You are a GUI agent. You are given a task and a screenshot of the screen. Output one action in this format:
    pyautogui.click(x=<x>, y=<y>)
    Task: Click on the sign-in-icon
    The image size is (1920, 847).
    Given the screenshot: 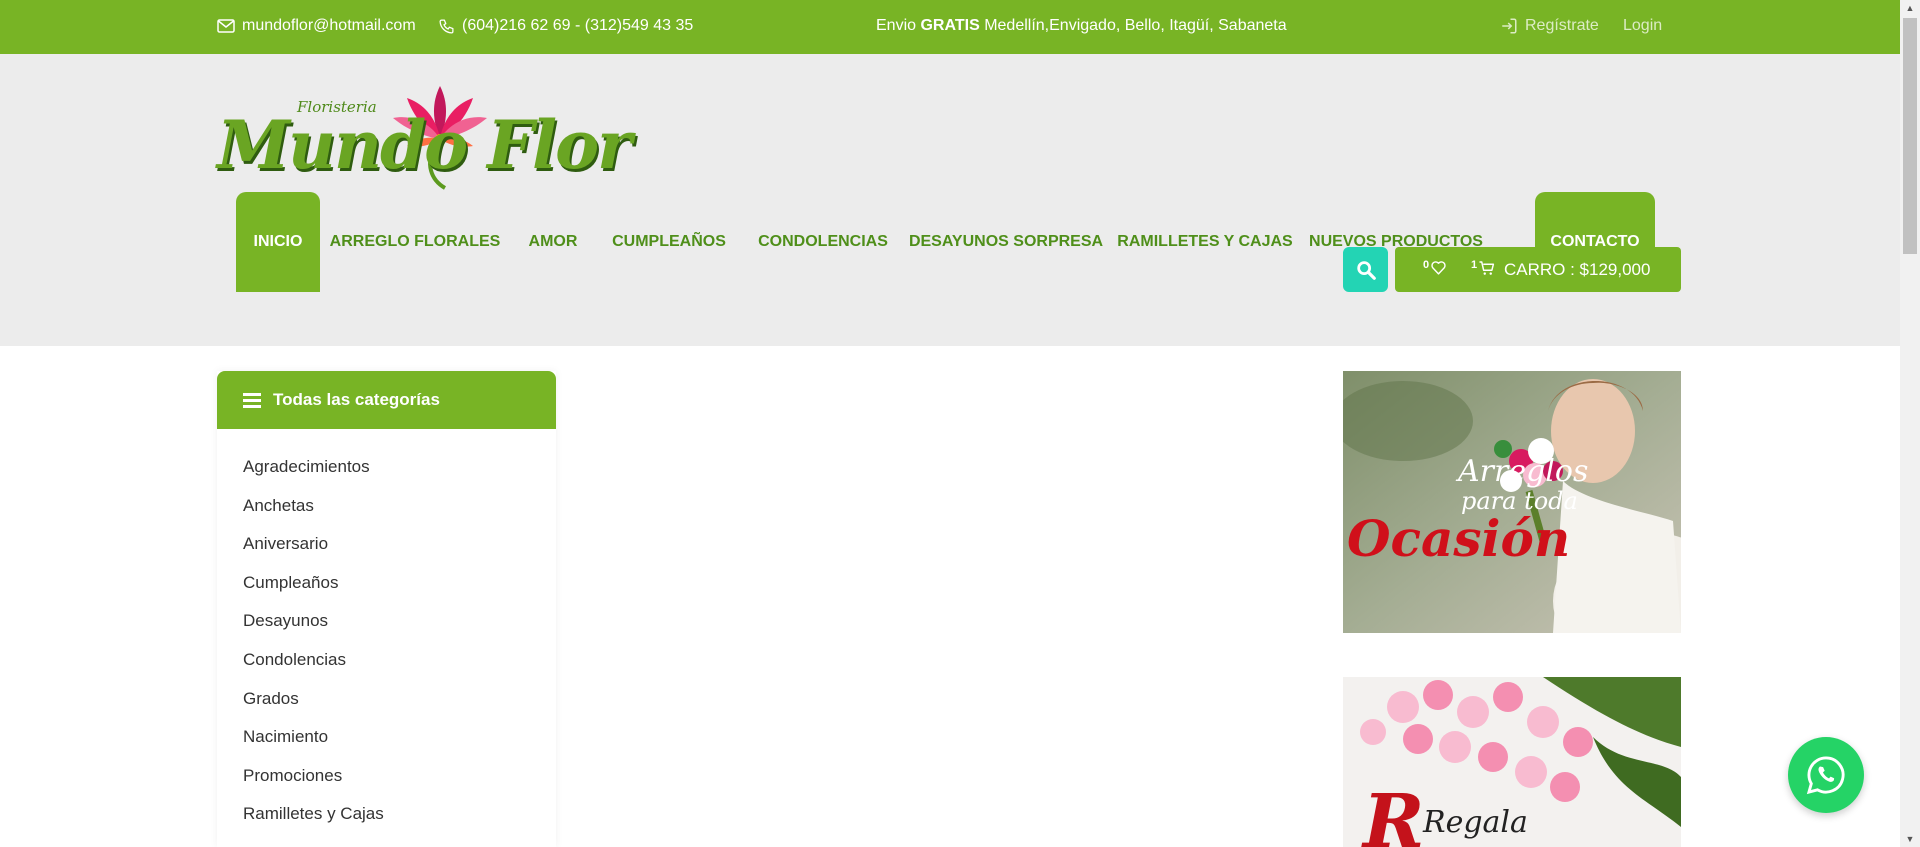 What is the action you would take?
    pyautogui.click(x=1509, y=26)
    